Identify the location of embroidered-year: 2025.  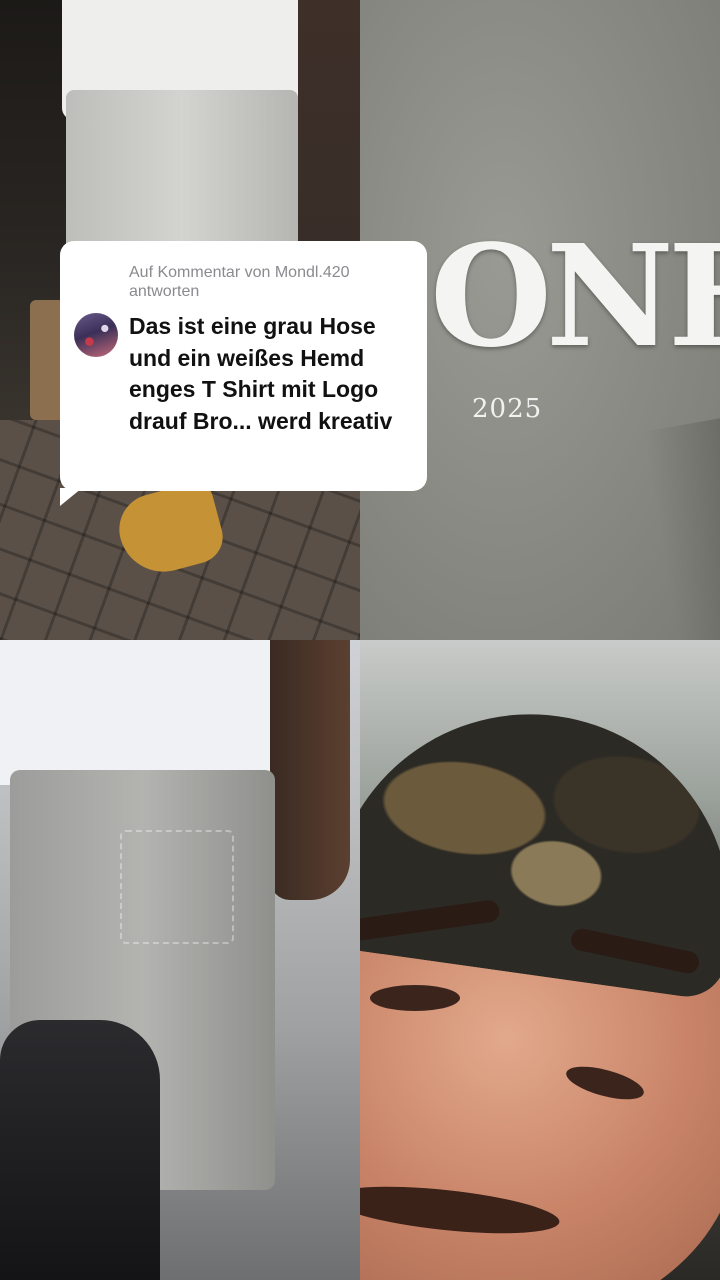
(507, 409).